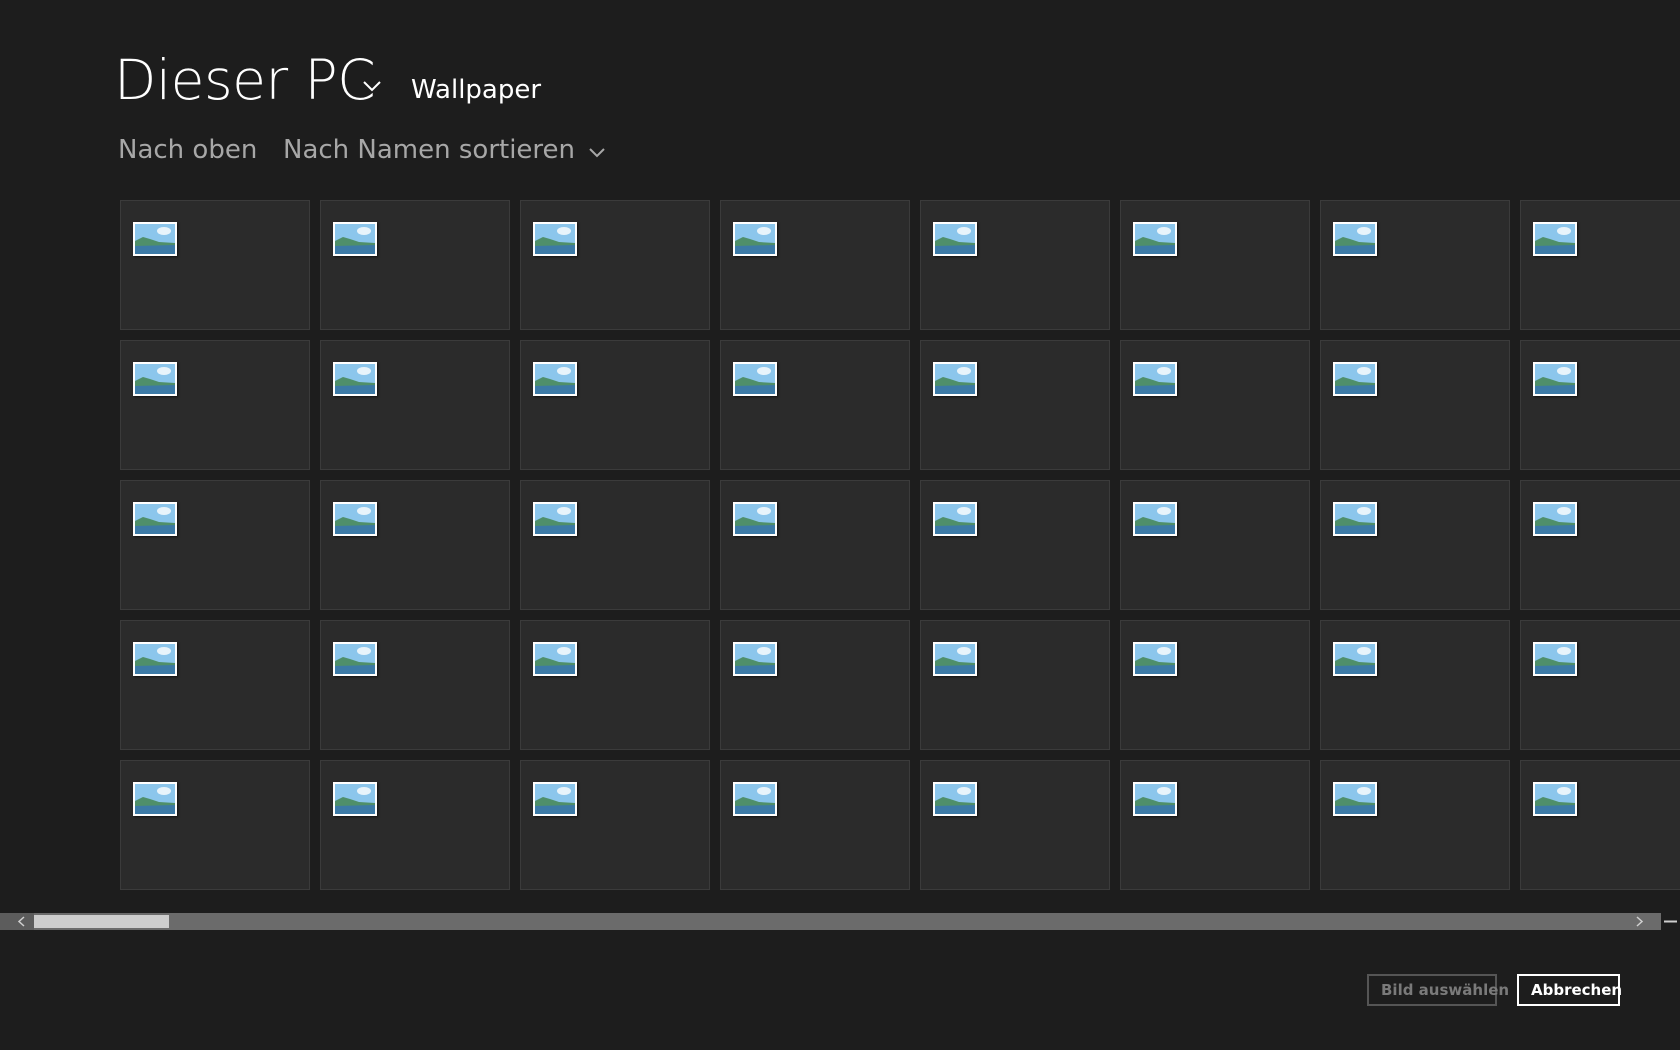 The width and height of the screenshot is (1680, 1050). I want to click on chevron-left-icon, so click(21, 921).